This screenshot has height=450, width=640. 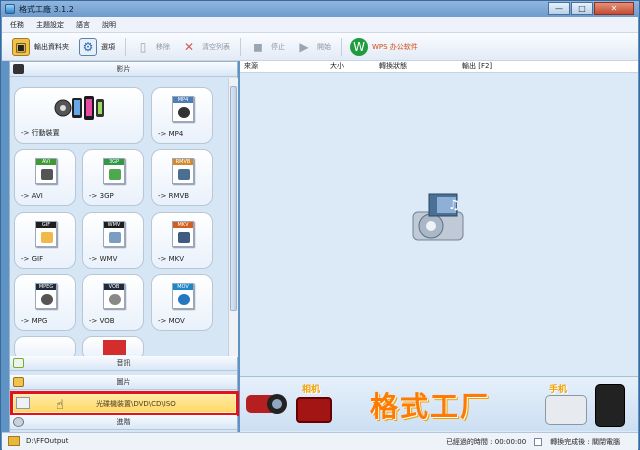 I want to click on minimize-button: —, so click(x=559, y=8).